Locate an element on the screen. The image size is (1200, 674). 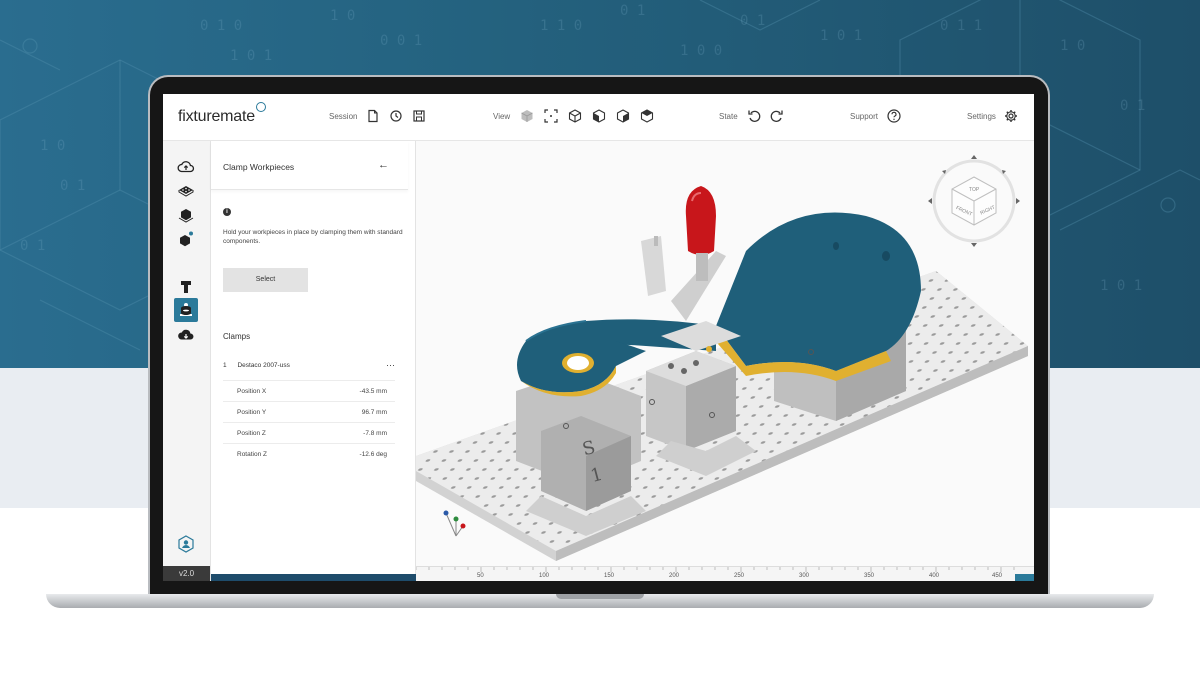
property-value: 96.7 mm is located at coordinates (374, 412).